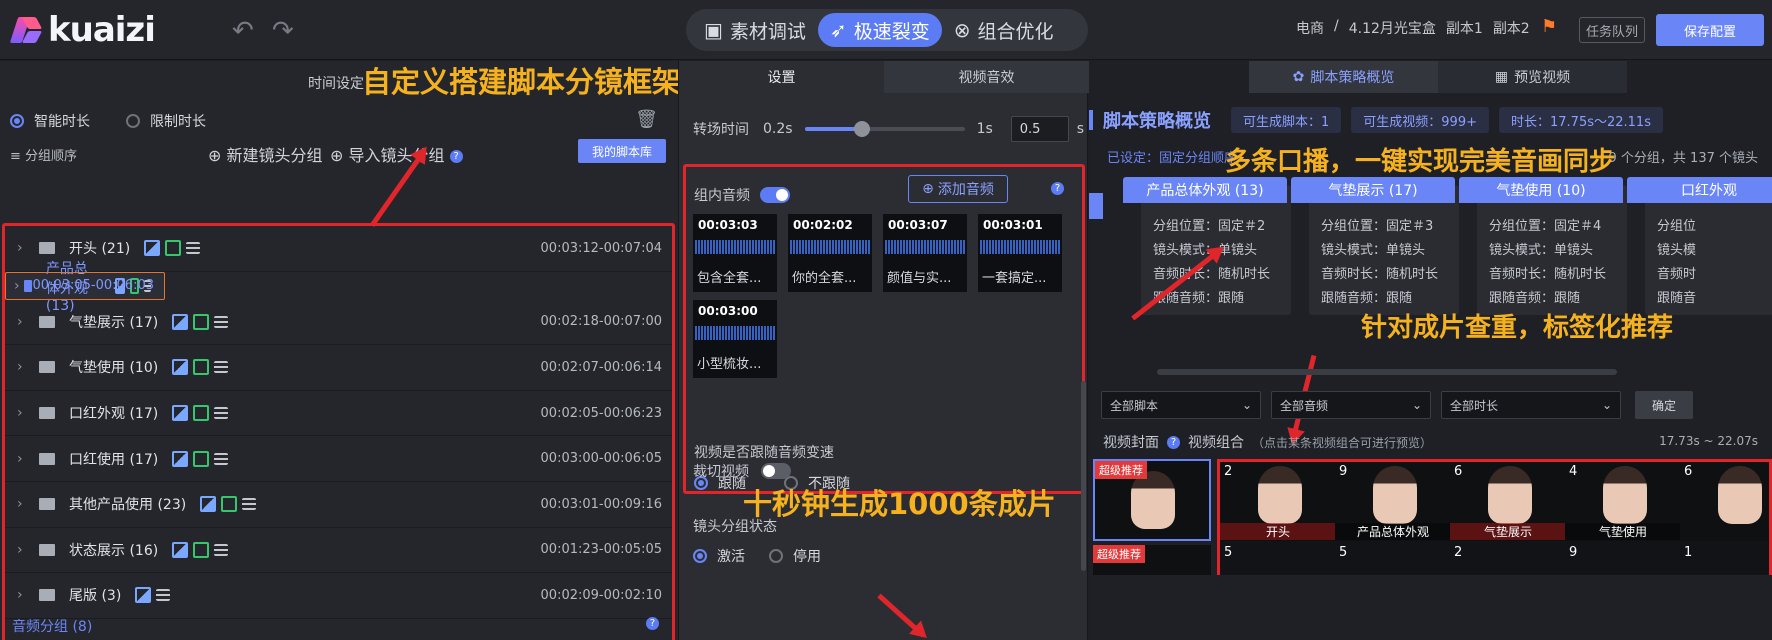 The height and width of the screenshot is (640, 1772). Describe the element at coordinates (43, 154) in the screenshot. I see `sort-order-label: ≡ 分组顺序` at that location.